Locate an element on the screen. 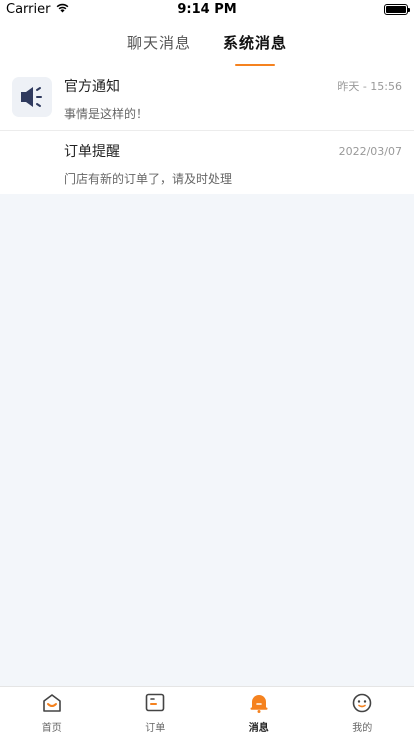 This screenshot has height=736, width=414. tab-system-messages: 系统消息 is located at coordinates (255, 49).